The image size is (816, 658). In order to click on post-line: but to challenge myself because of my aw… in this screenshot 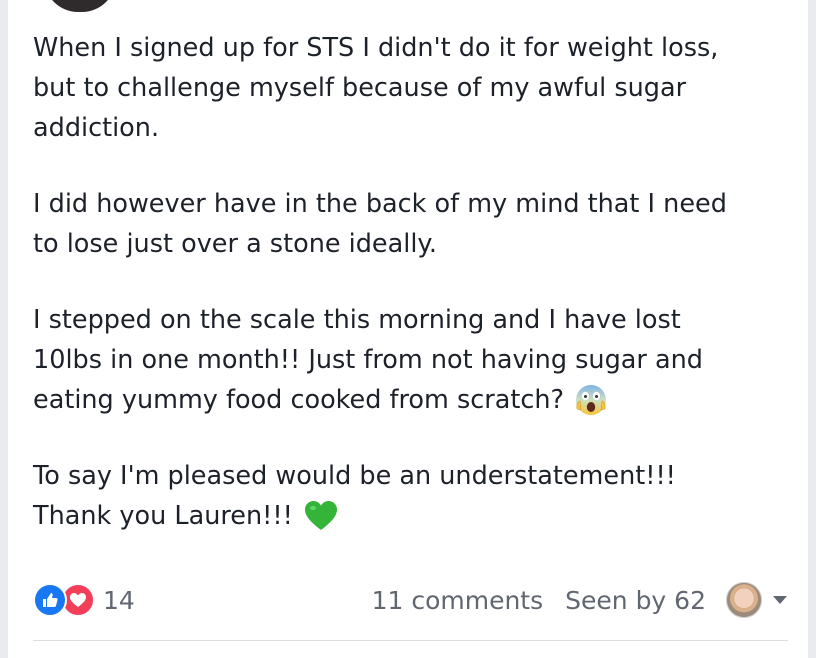, I will do `click(360, 88)`.